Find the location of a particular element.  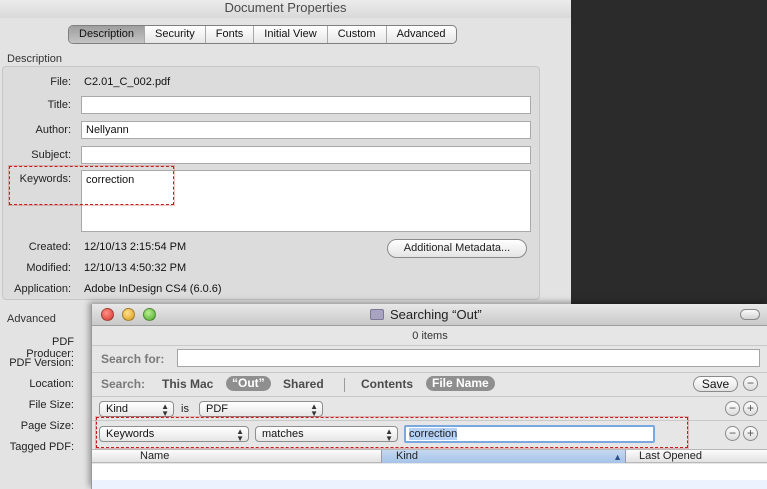

keywords-highlight-box is located at coordinates (91, 185).